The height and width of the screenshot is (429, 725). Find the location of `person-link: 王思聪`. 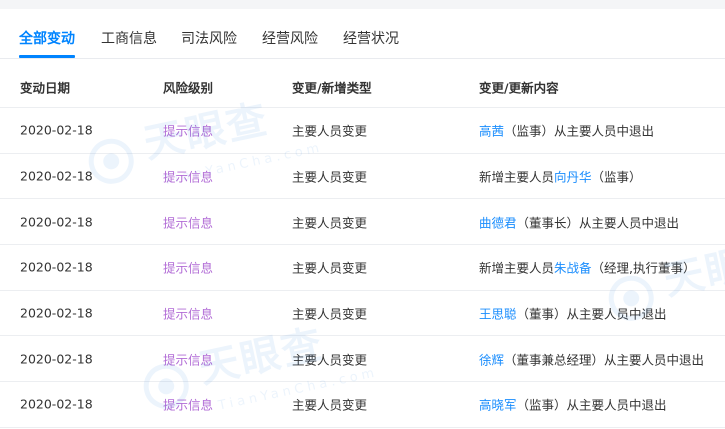

person-link: 王思聪 is located at coordinates (498, 314).